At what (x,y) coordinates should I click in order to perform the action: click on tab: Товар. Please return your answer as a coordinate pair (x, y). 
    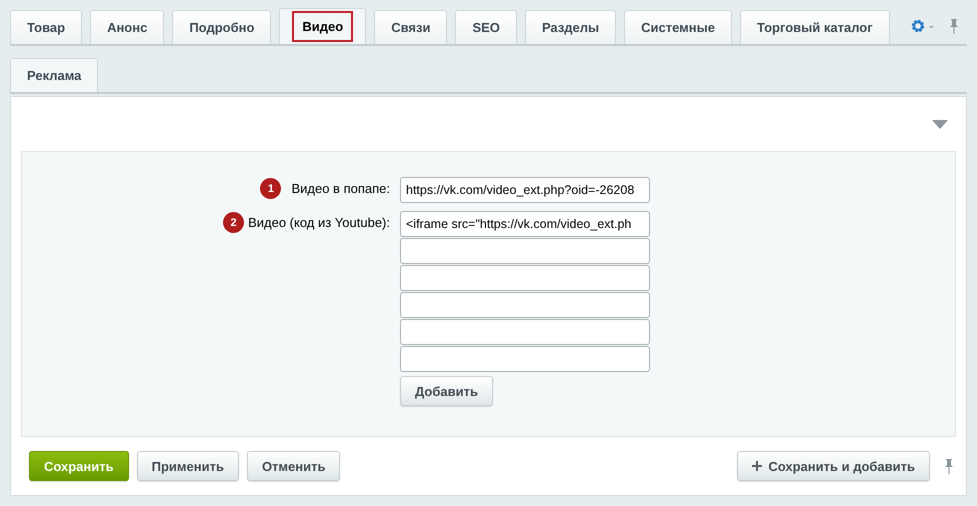
    Looking at the image, I should click on (46, 27).